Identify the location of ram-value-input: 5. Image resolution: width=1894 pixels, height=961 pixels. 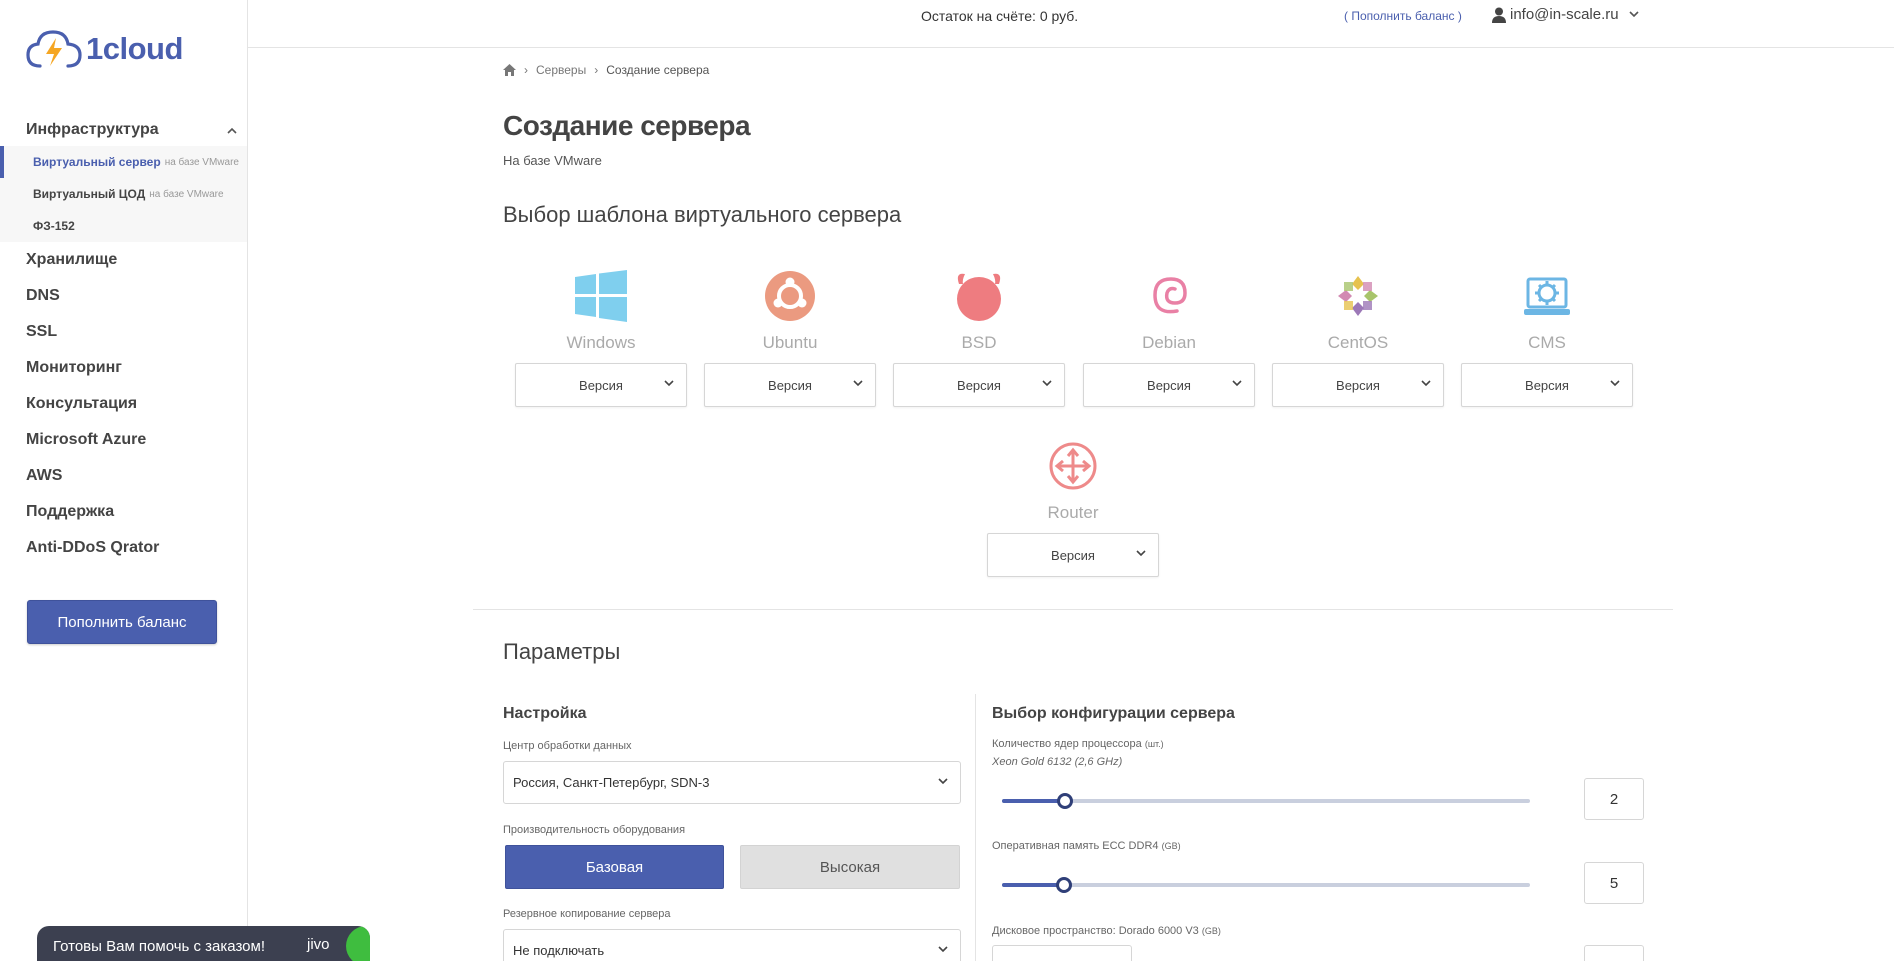
(1614, 883).